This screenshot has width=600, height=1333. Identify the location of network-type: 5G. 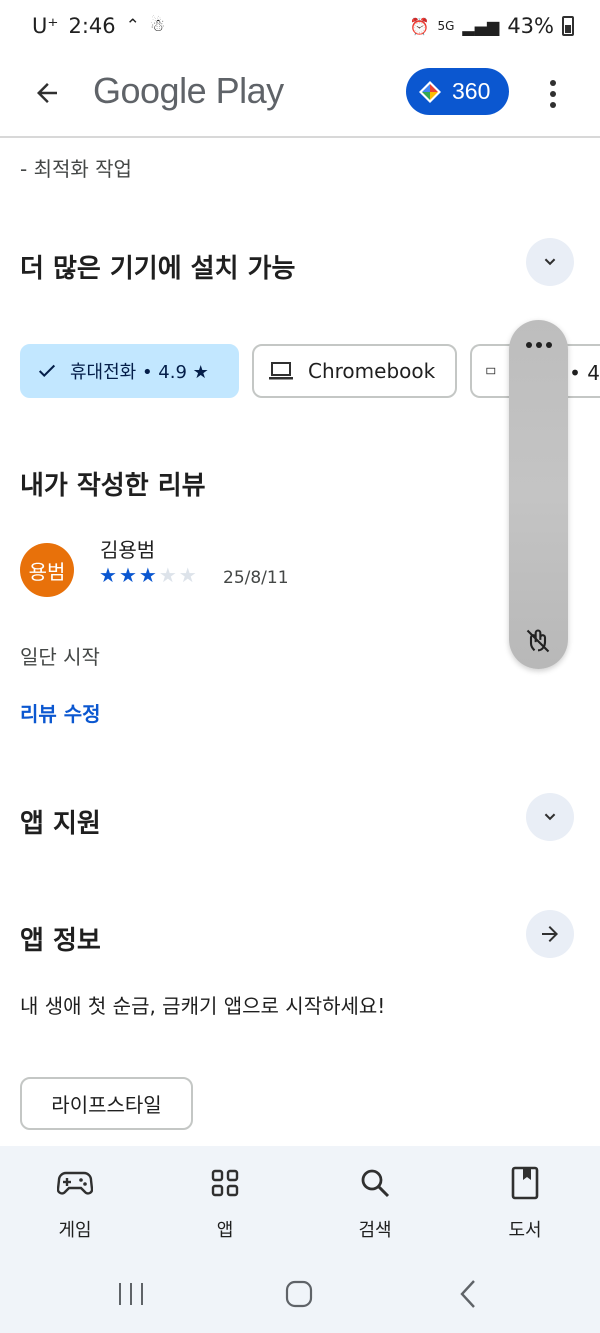
(446, 26).